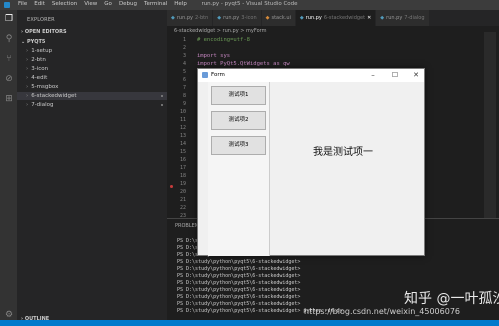  I want to click on breakpoint-marker, so click(171, 186).